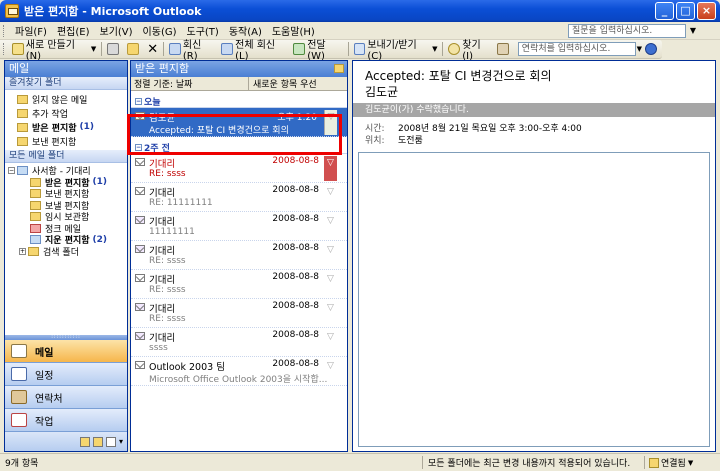 The image size is (720, 471). What do you see at coordinates (227, 49) in the screenshot?
I see `reply-all-icon` at bounding box center [227, 49].